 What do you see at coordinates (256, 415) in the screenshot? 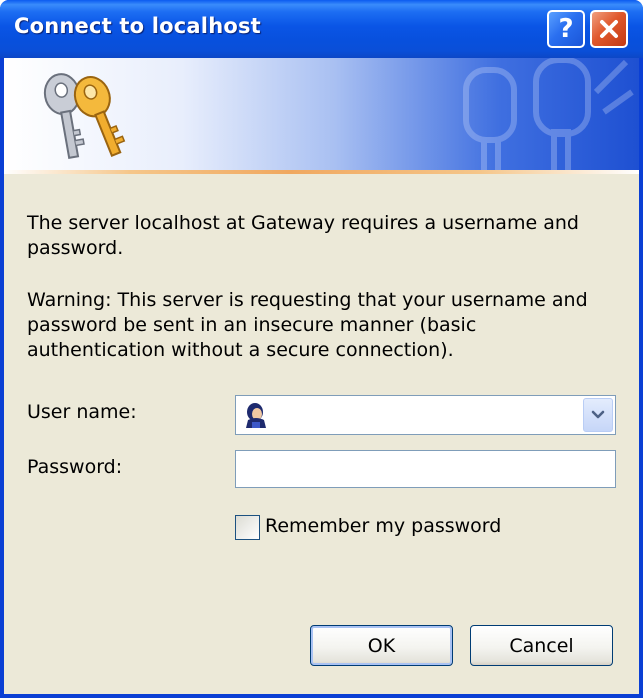
I see `user-icon` at bounding box center [256, 415].